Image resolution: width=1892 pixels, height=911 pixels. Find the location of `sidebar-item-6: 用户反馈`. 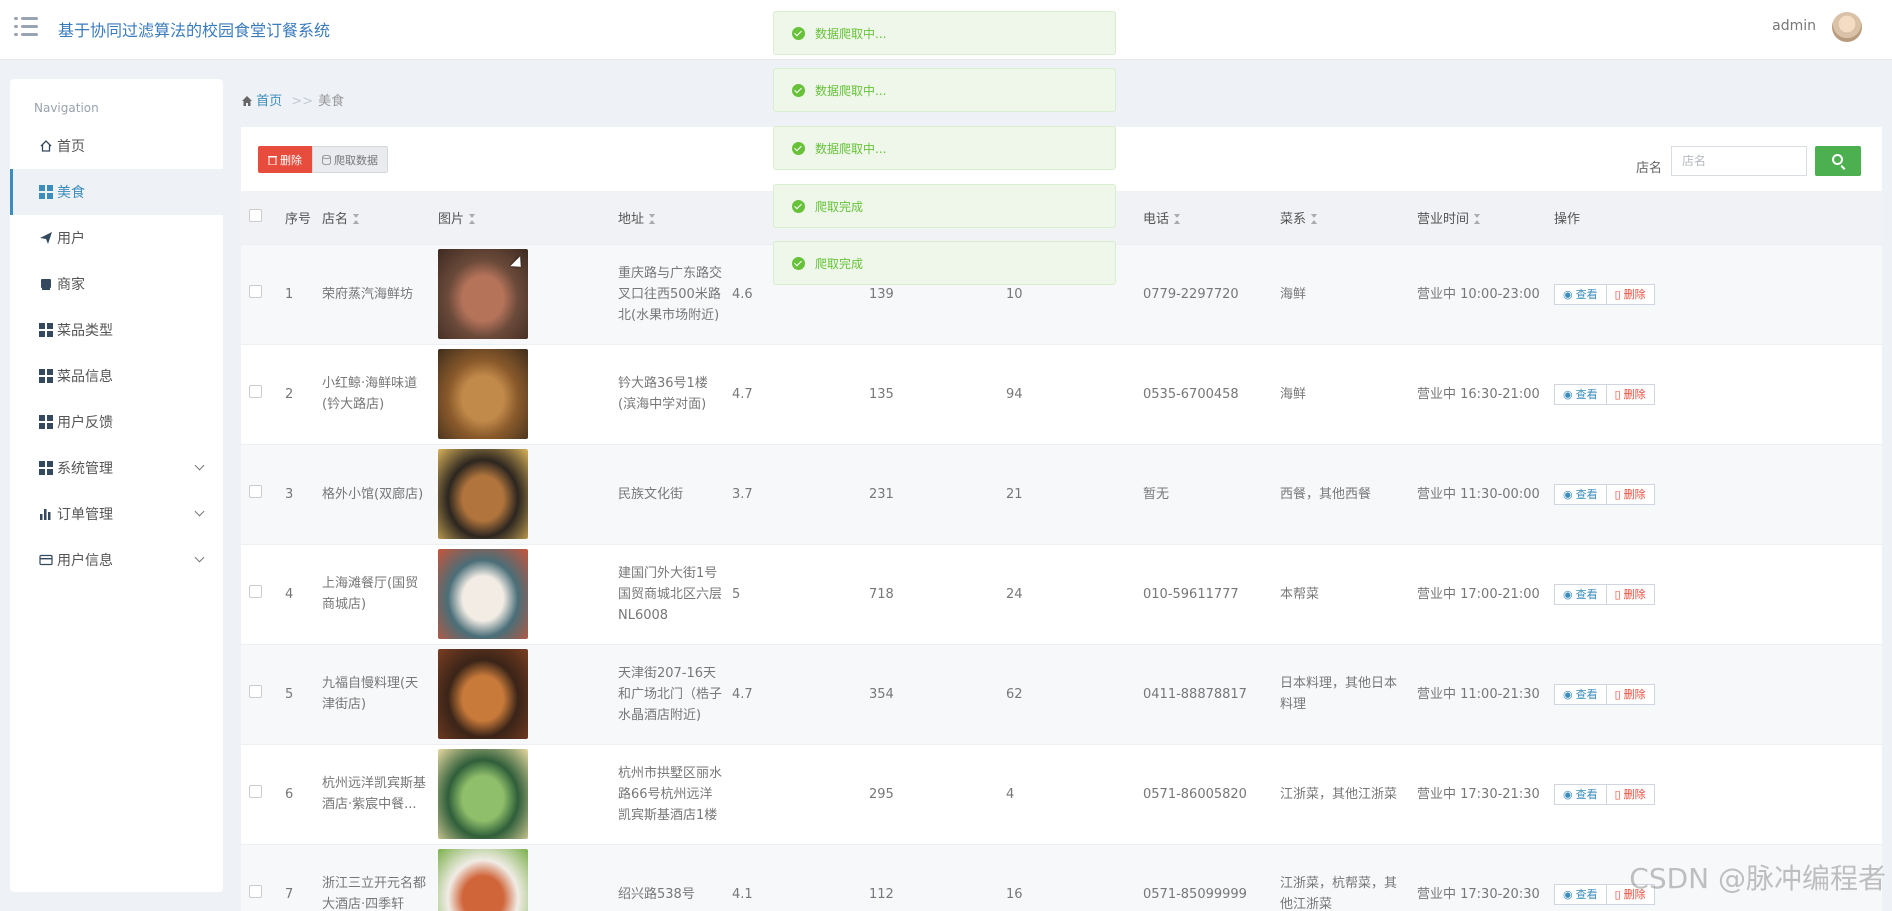

sidebar-item-6: 用户反馈 is located at coordinates (116, 422).